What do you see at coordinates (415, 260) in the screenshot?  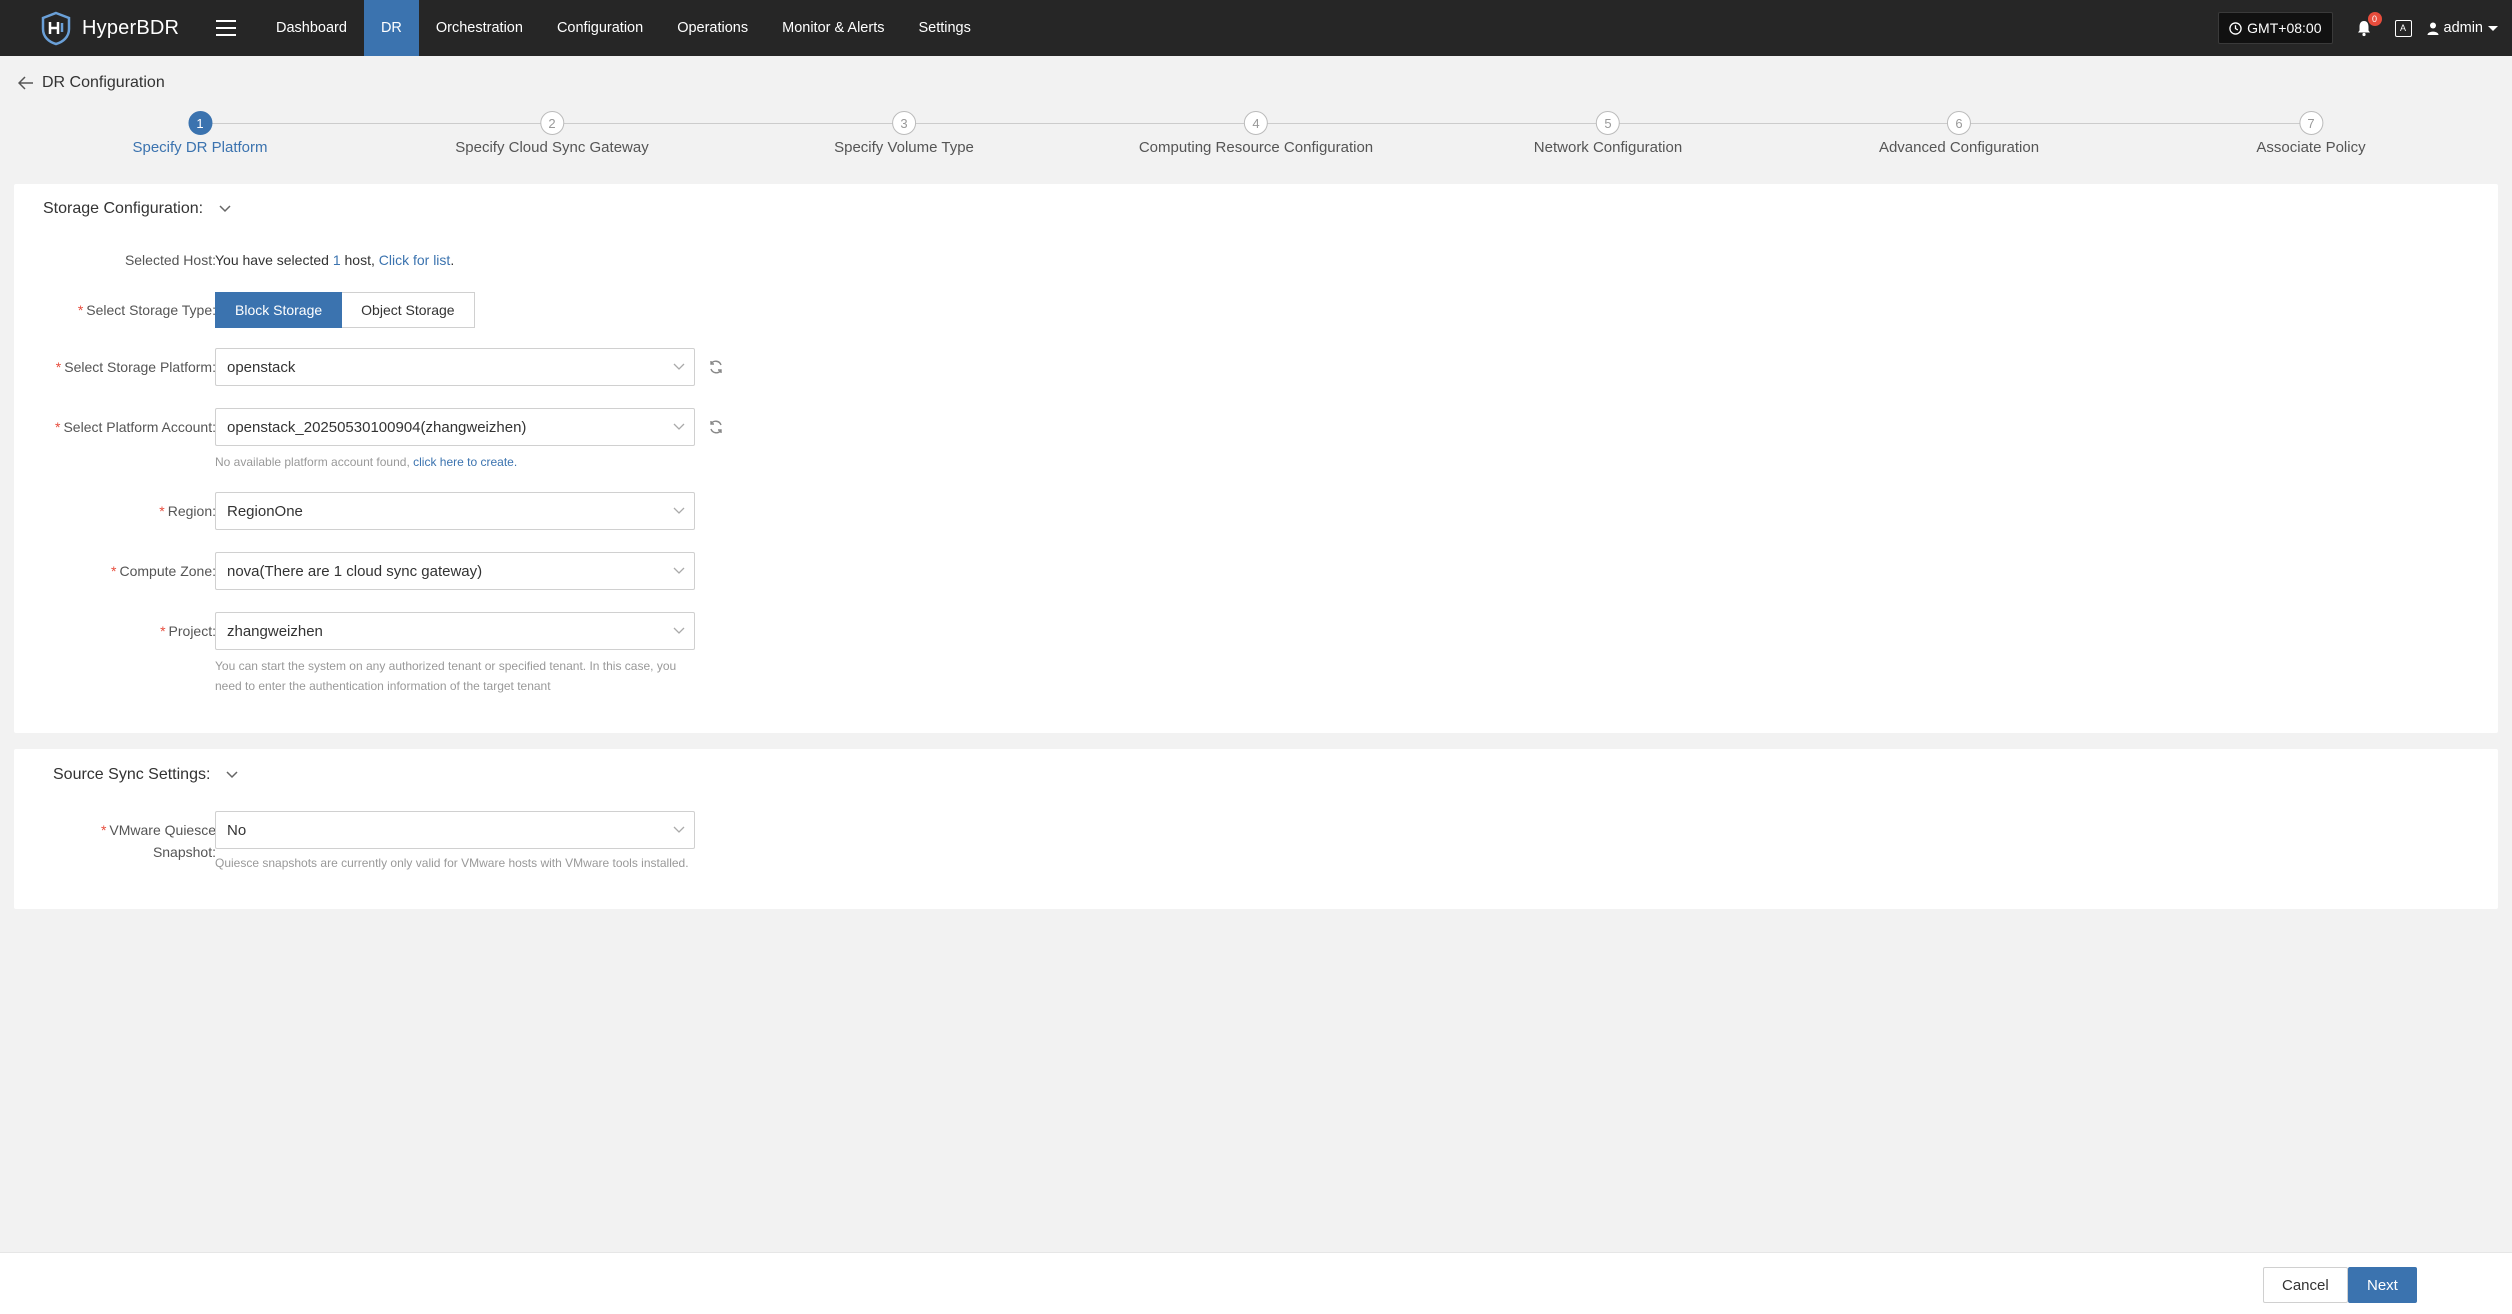 I see `click-for-list-link: Click for list` at bounding box center [415, 260].